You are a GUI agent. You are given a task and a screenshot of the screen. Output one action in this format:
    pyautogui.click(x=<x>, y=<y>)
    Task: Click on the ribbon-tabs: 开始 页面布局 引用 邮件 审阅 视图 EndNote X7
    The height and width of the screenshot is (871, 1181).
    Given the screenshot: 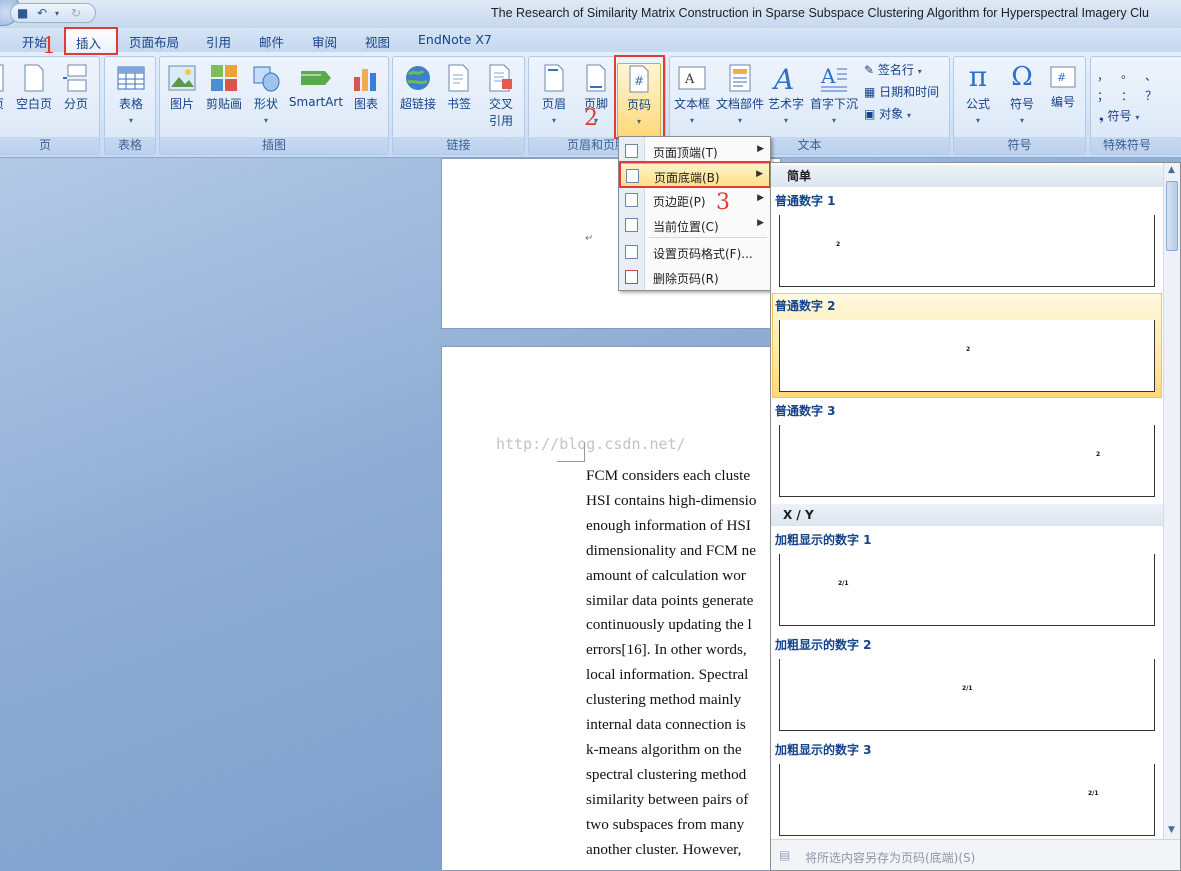 What is the action you would take?
    pyautogui.click(x=590, y=40)
    